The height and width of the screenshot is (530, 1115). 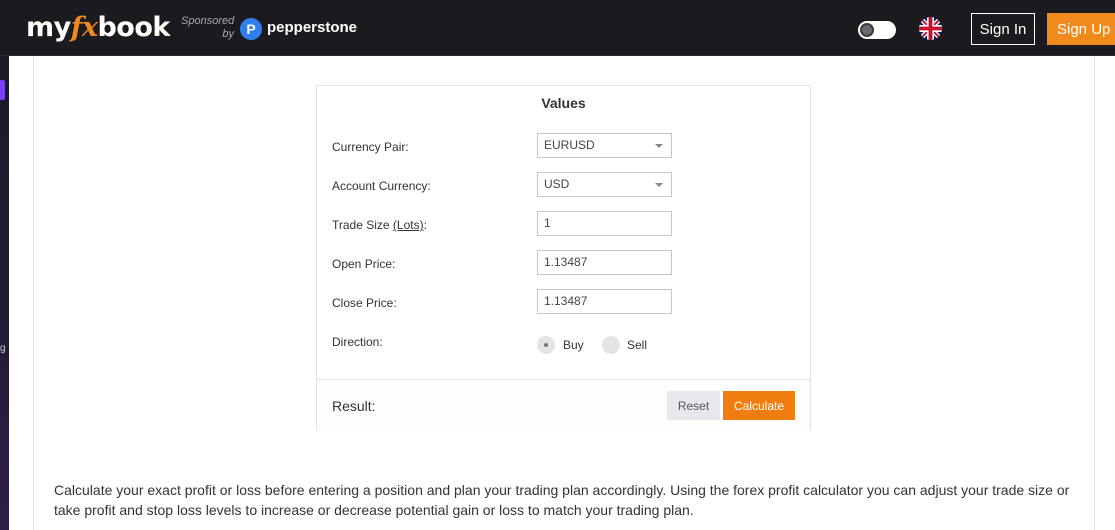 What do you see at coordinates (604, 184) in the screenshot?
I see `account-currency-select: USD` at bounding box center [604, 184].